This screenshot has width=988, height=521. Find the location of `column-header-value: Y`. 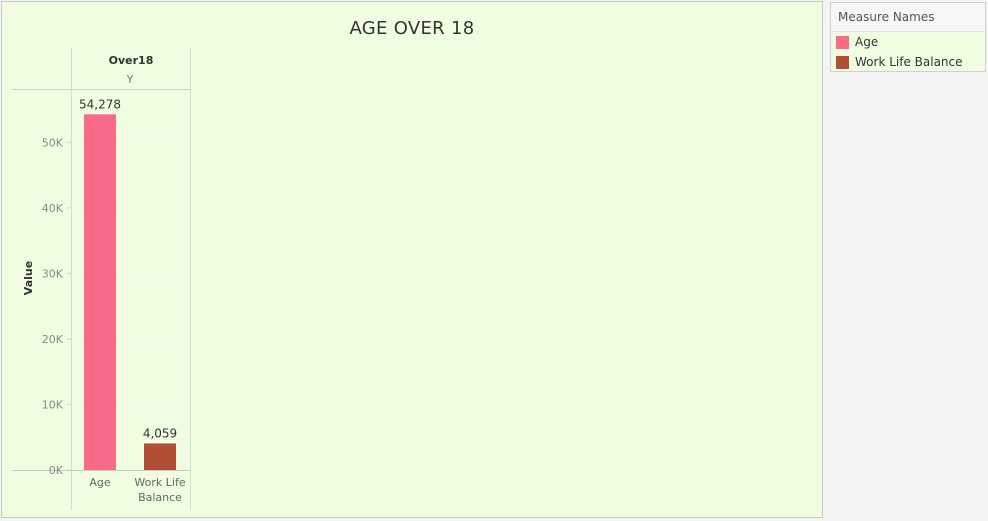

column-header-value: Y is located at coordinates (130, 79).